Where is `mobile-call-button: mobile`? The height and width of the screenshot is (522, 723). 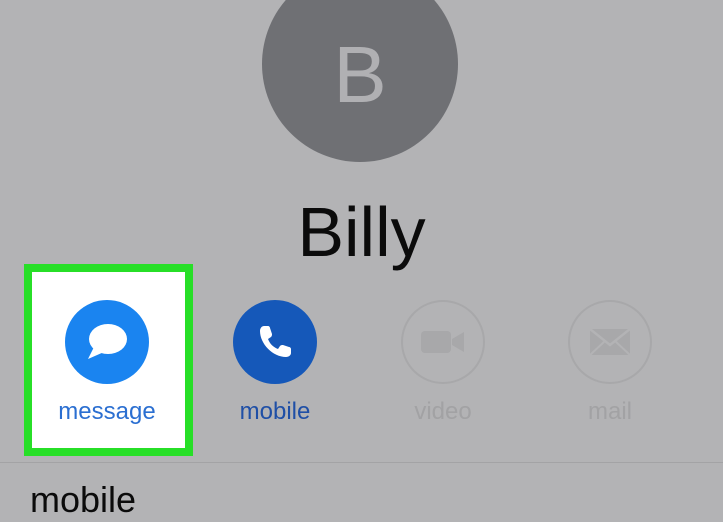 mobile-call-button: mobile is located at coordinates (275, 363).